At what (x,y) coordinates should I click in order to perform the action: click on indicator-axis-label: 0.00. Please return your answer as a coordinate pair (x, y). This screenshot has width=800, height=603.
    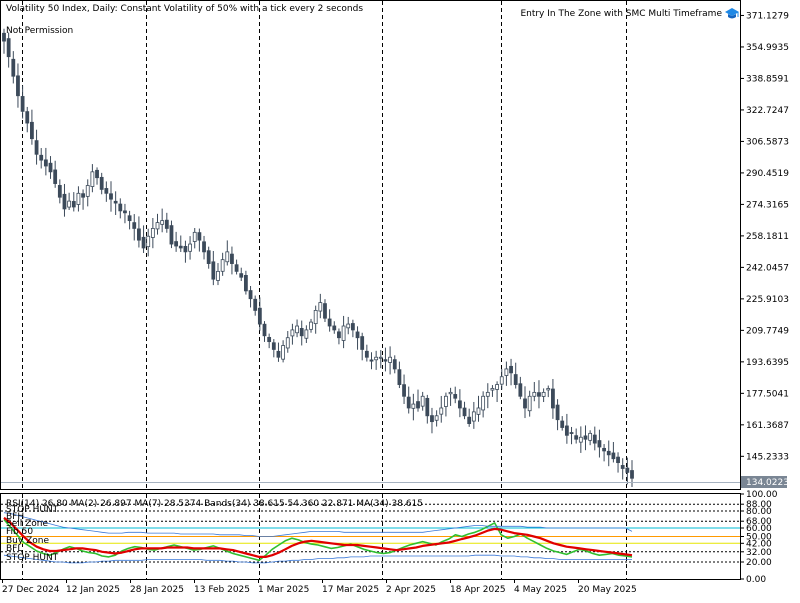
    Looking at the image, I should click on (756, 580).